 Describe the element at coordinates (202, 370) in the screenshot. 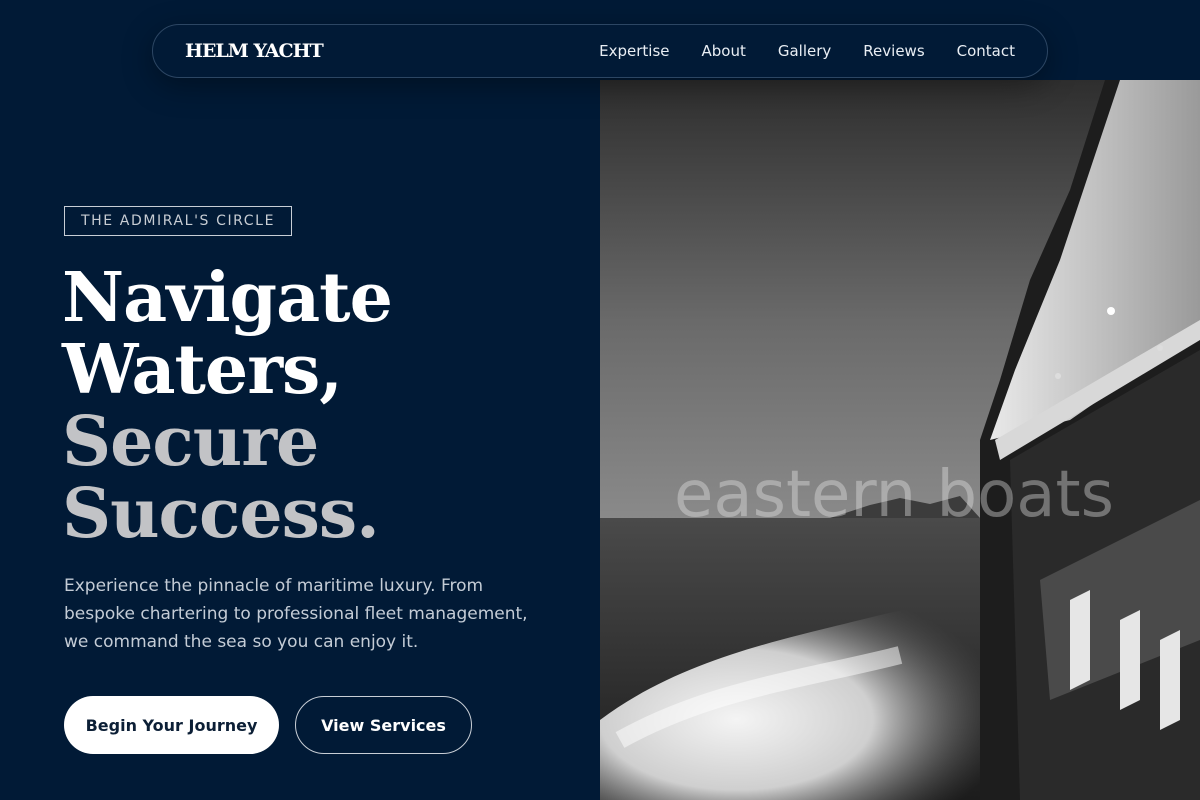

I see `headline-line-2: Waters,` at that location.